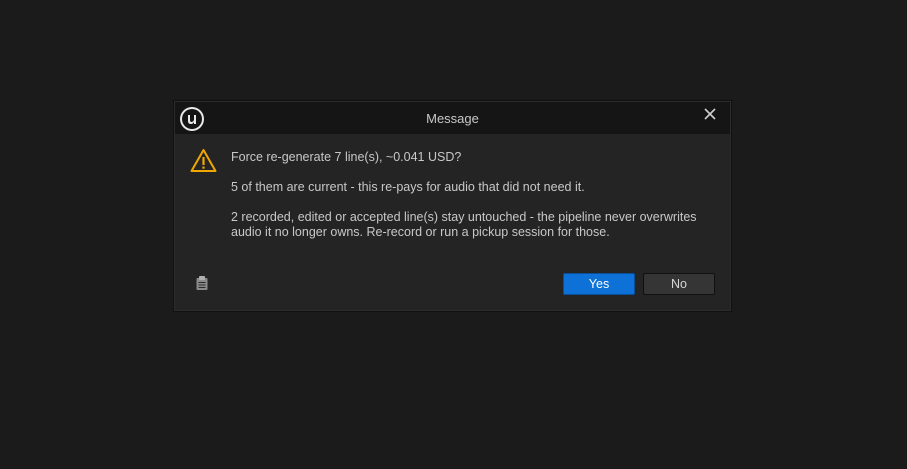 The image size is (907, 469). Describe the element at coordinates (679, 284) in the screenshot. I see `no-button: No` at that location.